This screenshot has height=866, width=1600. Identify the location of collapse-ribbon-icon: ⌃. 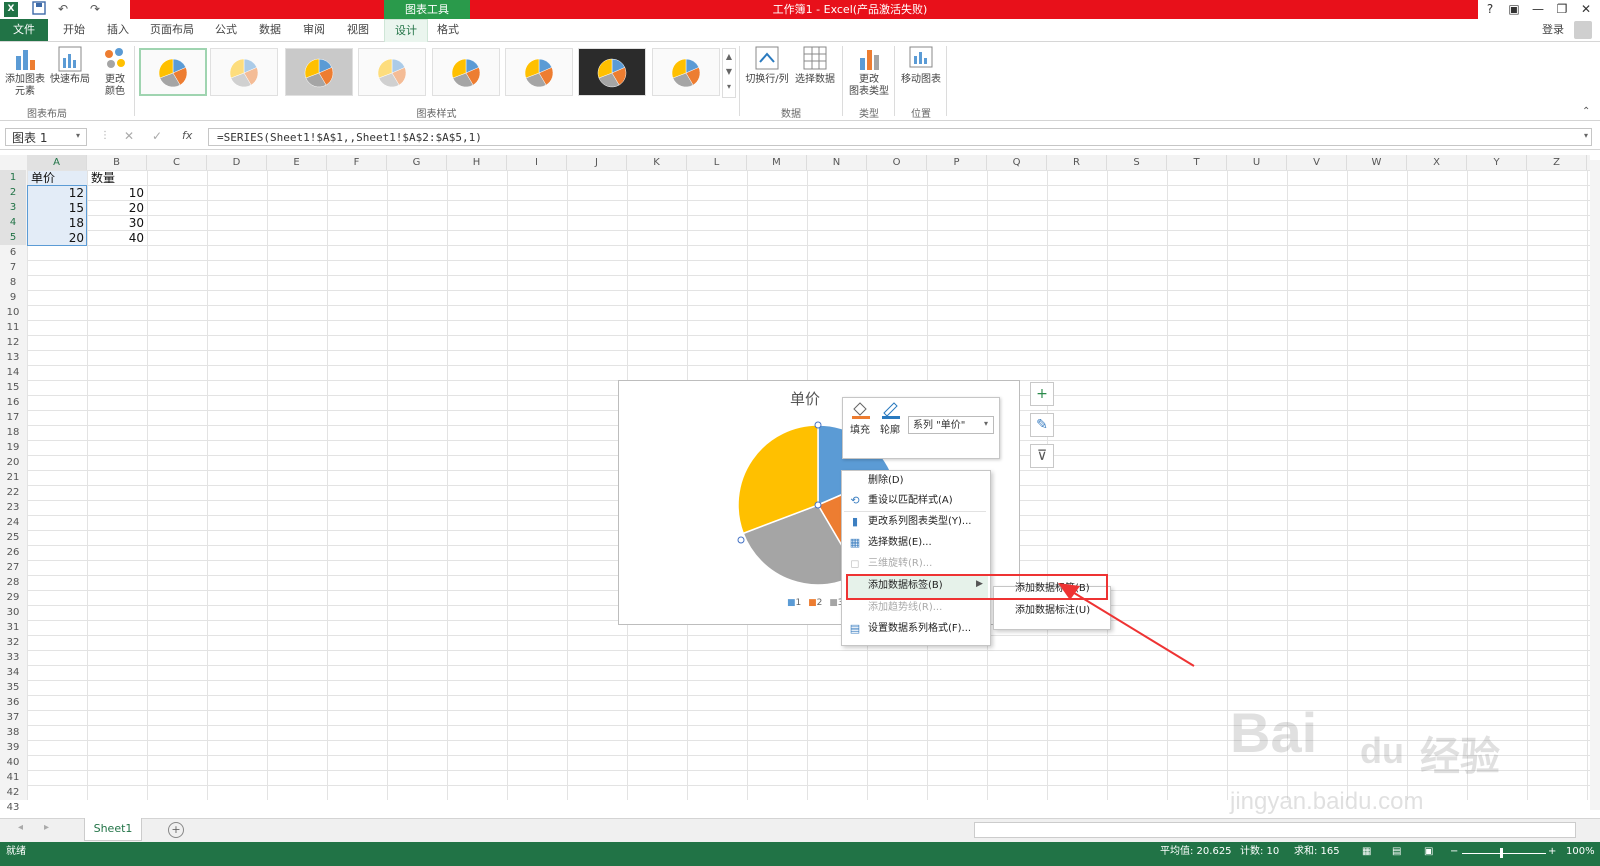
(1586, 111).